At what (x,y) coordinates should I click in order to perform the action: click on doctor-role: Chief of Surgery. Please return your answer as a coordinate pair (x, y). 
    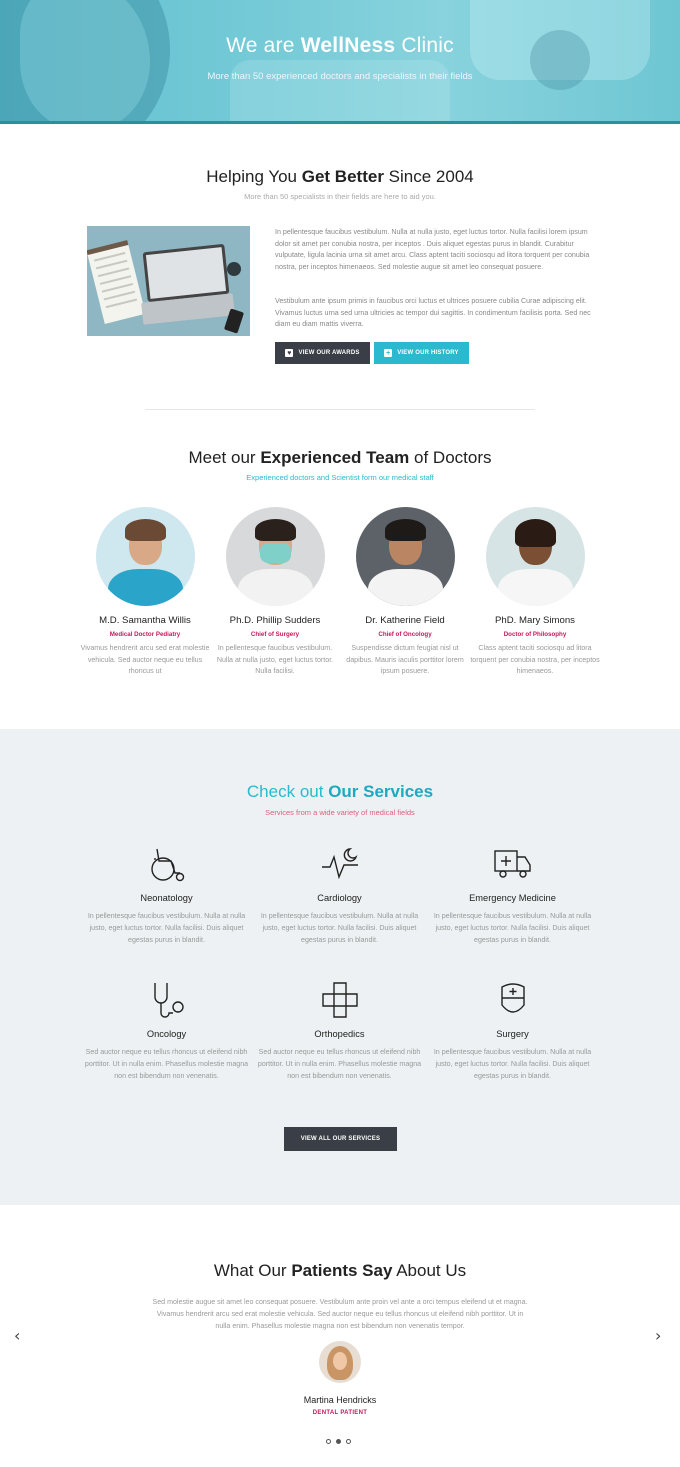
    Looking at the image, I should click on (275, 634).